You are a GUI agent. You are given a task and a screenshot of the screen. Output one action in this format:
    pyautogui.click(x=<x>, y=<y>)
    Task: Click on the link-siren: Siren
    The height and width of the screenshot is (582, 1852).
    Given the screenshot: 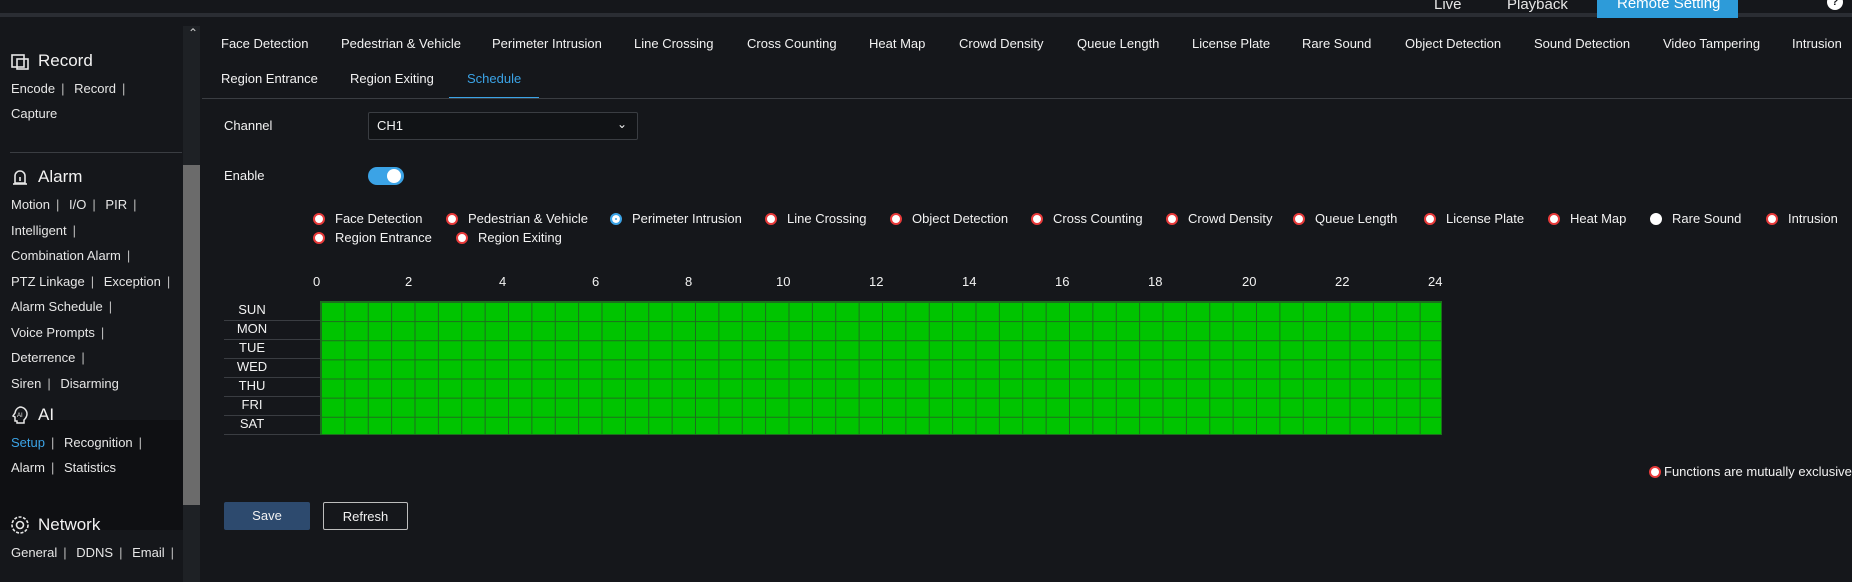 What is the action you would take?
    pyautogui.click(x=26, y=383)
    